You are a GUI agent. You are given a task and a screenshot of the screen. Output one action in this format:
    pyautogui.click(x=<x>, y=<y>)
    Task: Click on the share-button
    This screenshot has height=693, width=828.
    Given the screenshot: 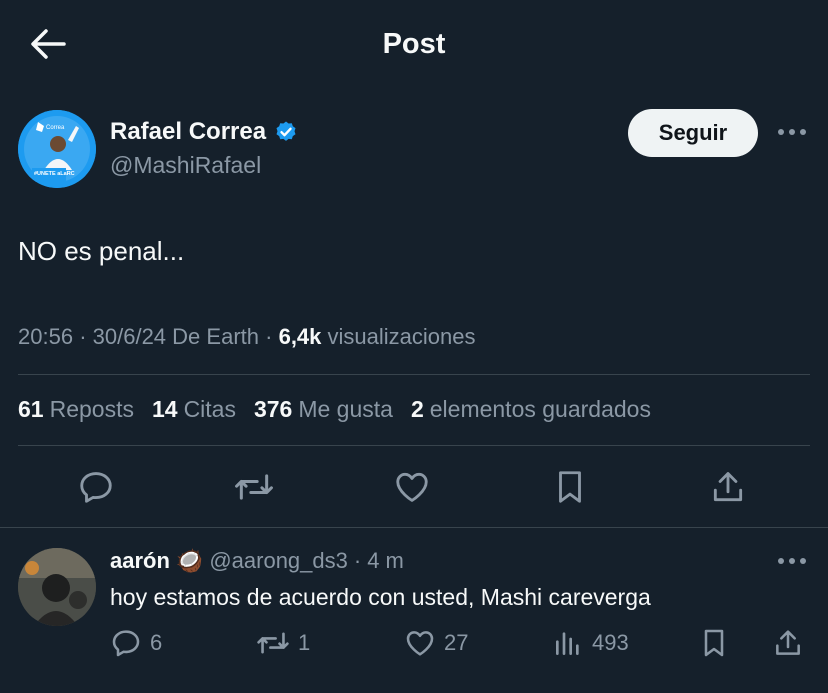 What is the action you would take?
    pyautogui.click(x=728, y=487)
    